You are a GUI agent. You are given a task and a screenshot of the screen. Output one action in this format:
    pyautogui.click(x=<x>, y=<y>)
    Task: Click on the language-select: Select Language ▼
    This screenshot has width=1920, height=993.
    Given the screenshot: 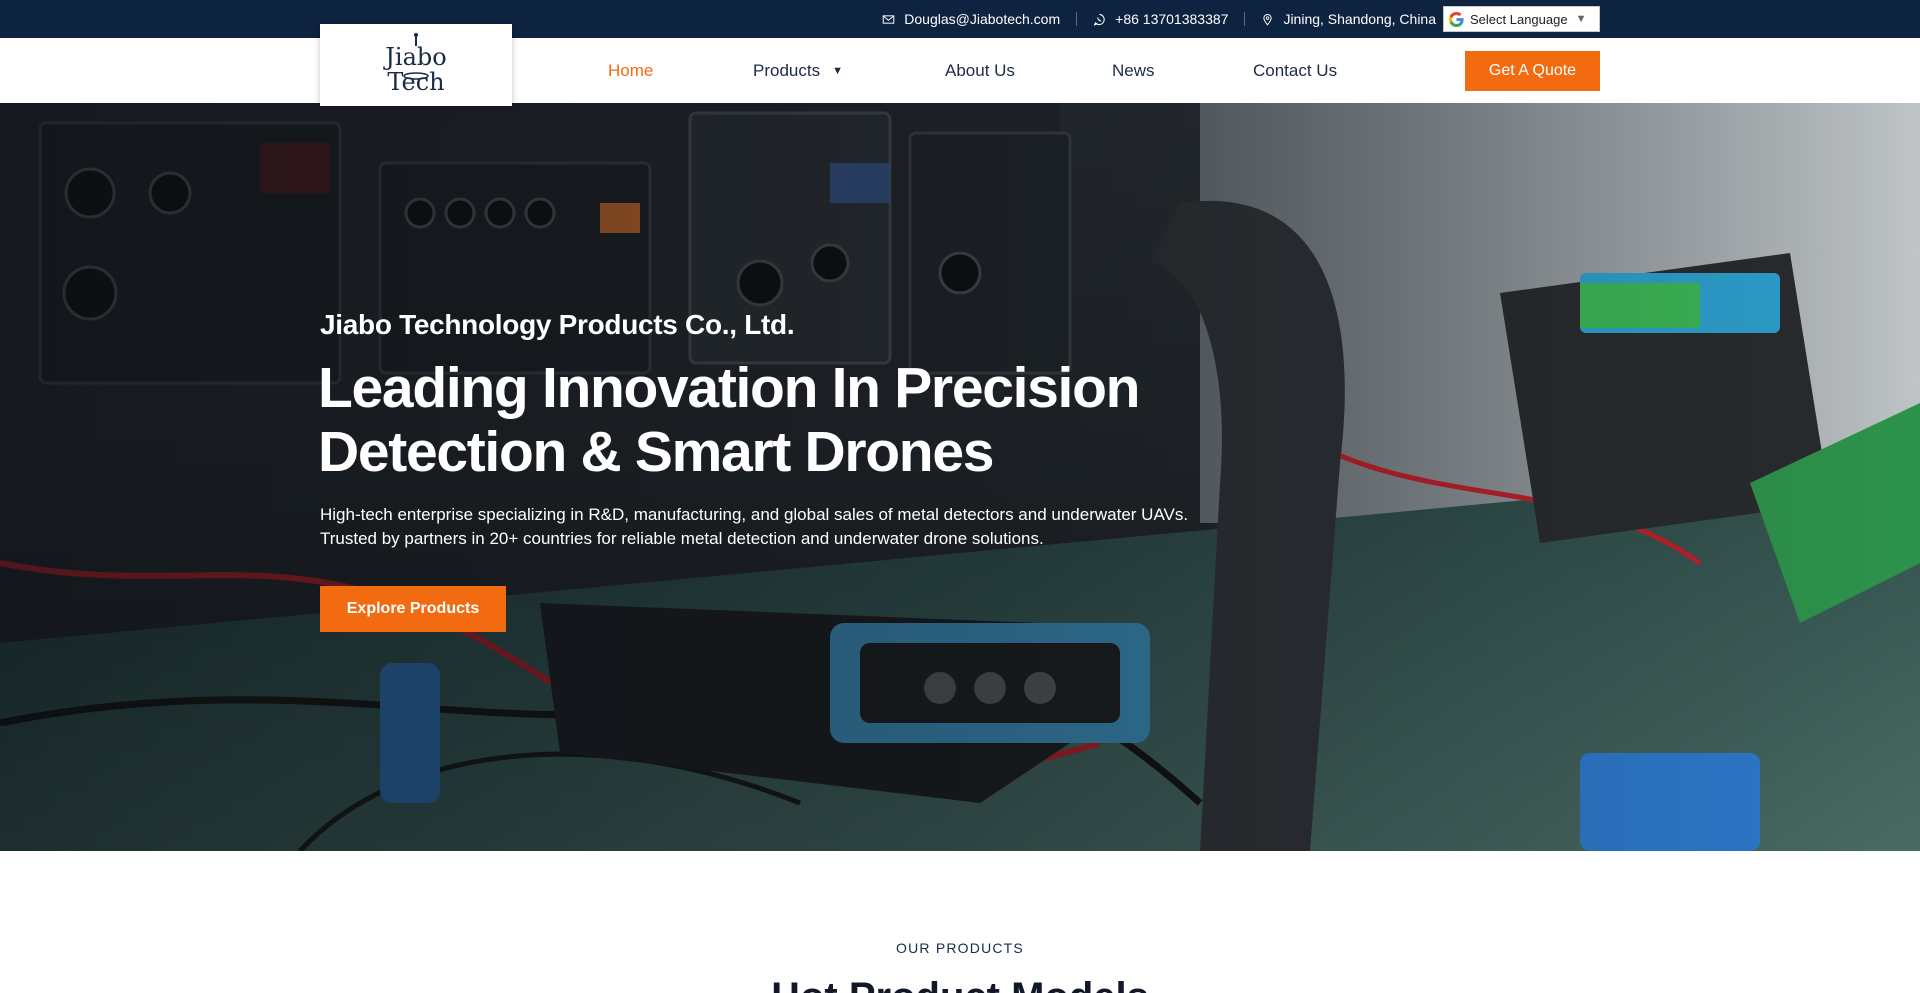 What is the action you would take?
    pyautogui.click(x=1521, y=19)
    